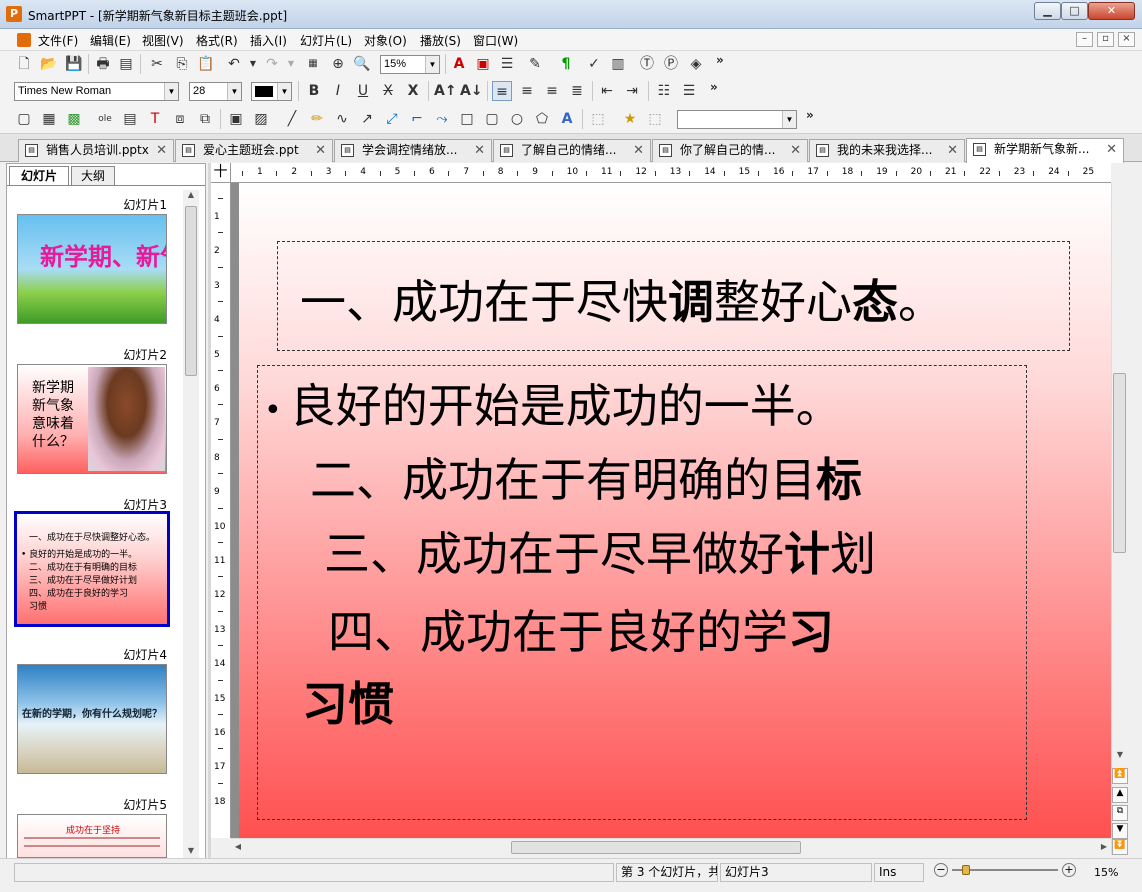  Describe the element at coordinates (572, 150) in the screenshot. I see `doc-tab: ▤ 了解自己的情绪... ✕` at that location.